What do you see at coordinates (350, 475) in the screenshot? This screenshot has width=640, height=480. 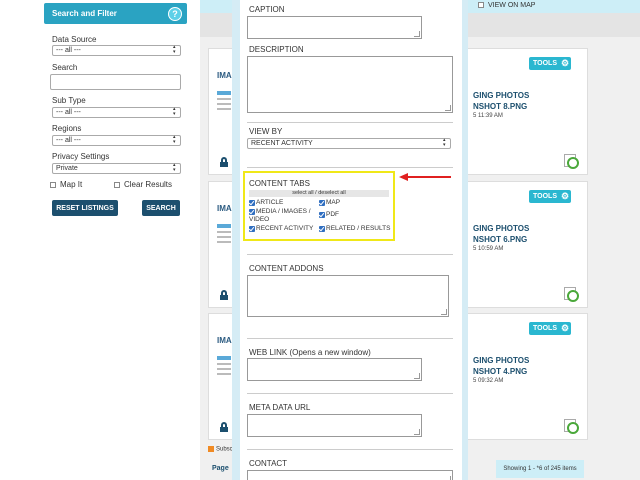 I see `contact-field` at bounding box center [350, 475].